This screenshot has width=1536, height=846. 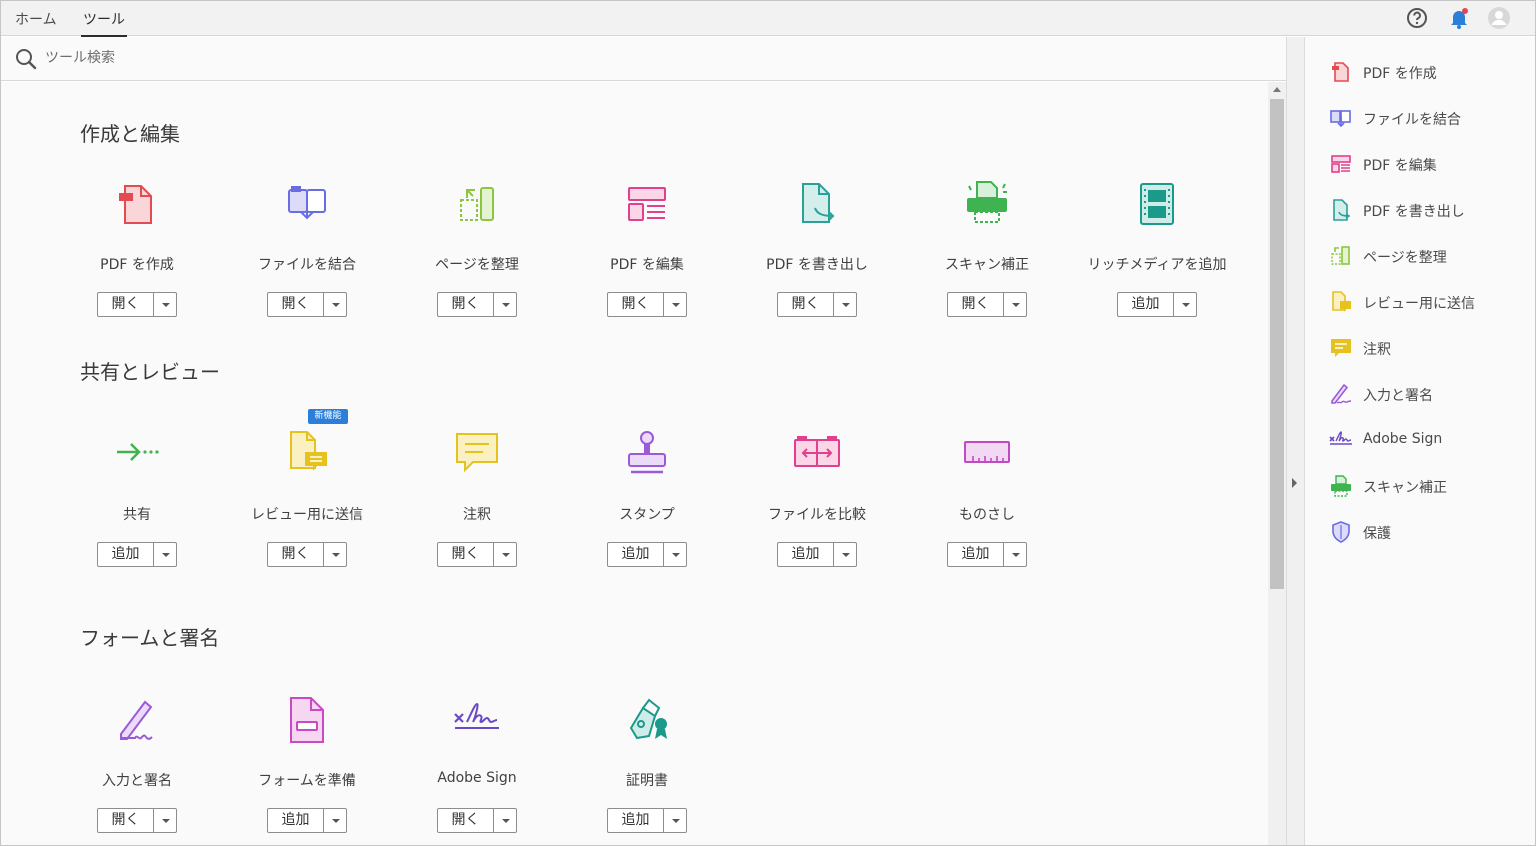 What do you see at coordinates (477, 503) in the screenshot?
I see `tool-card-comment: 注釈 開く` at bounding box center [477, 503].